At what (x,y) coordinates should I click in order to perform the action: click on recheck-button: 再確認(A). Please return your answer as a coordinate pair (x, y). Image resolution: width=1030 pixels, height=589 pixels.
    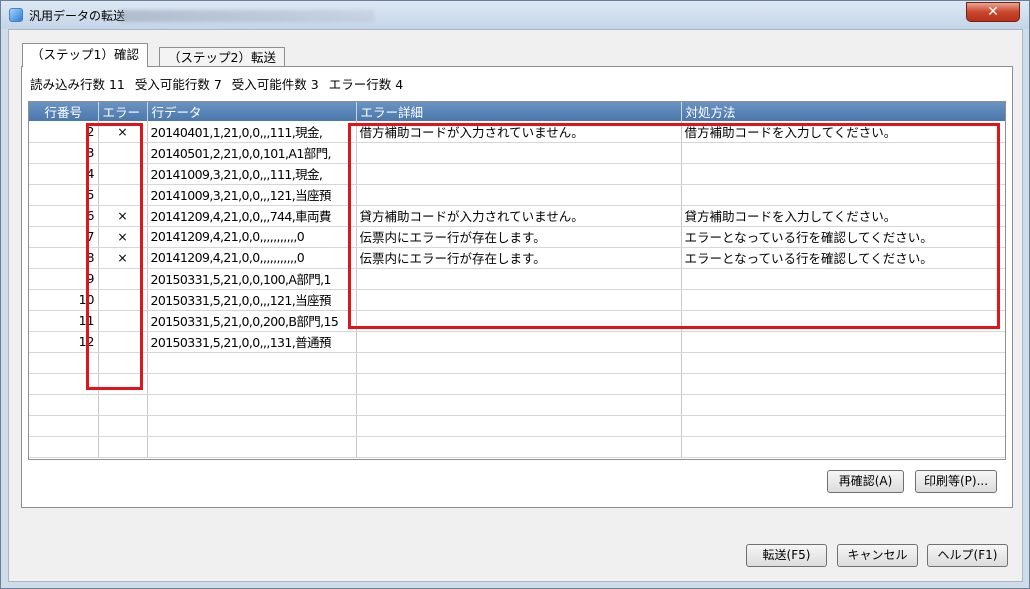
    Looking at the image, I should click on (865, 481).